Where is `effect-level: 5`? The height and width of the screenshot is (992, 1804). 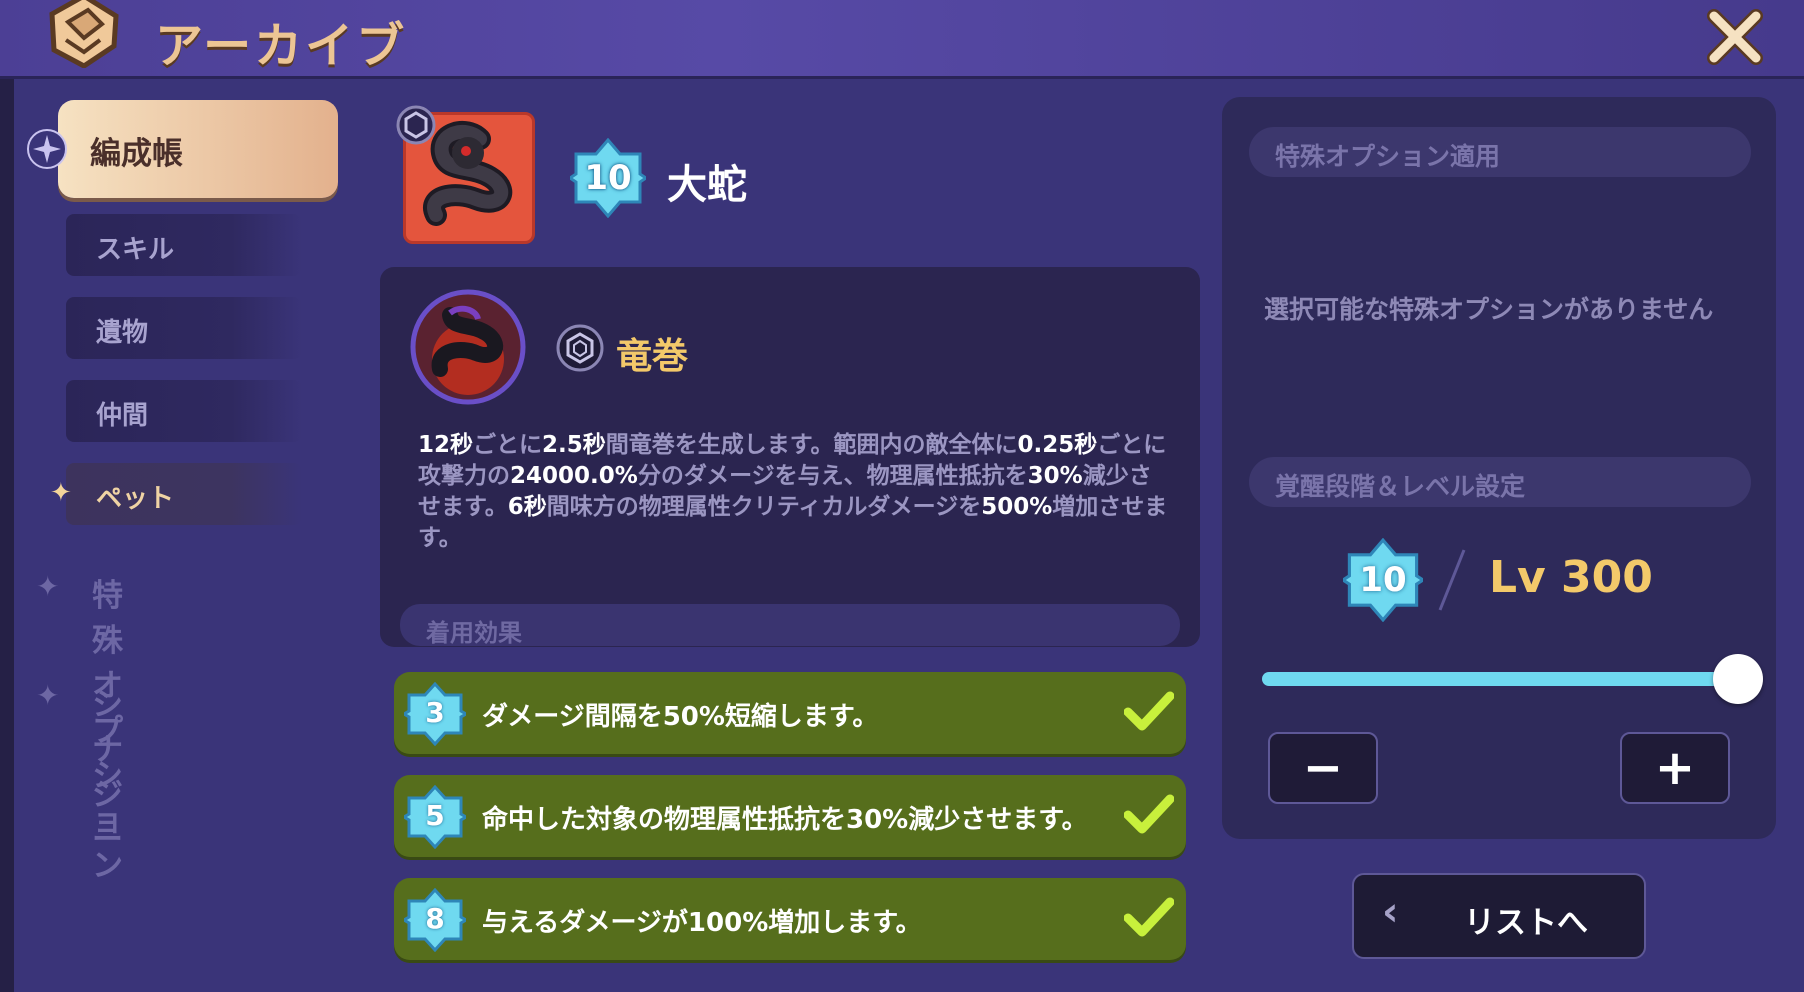 effect-level: 5 is located at coordinates (435, 815).